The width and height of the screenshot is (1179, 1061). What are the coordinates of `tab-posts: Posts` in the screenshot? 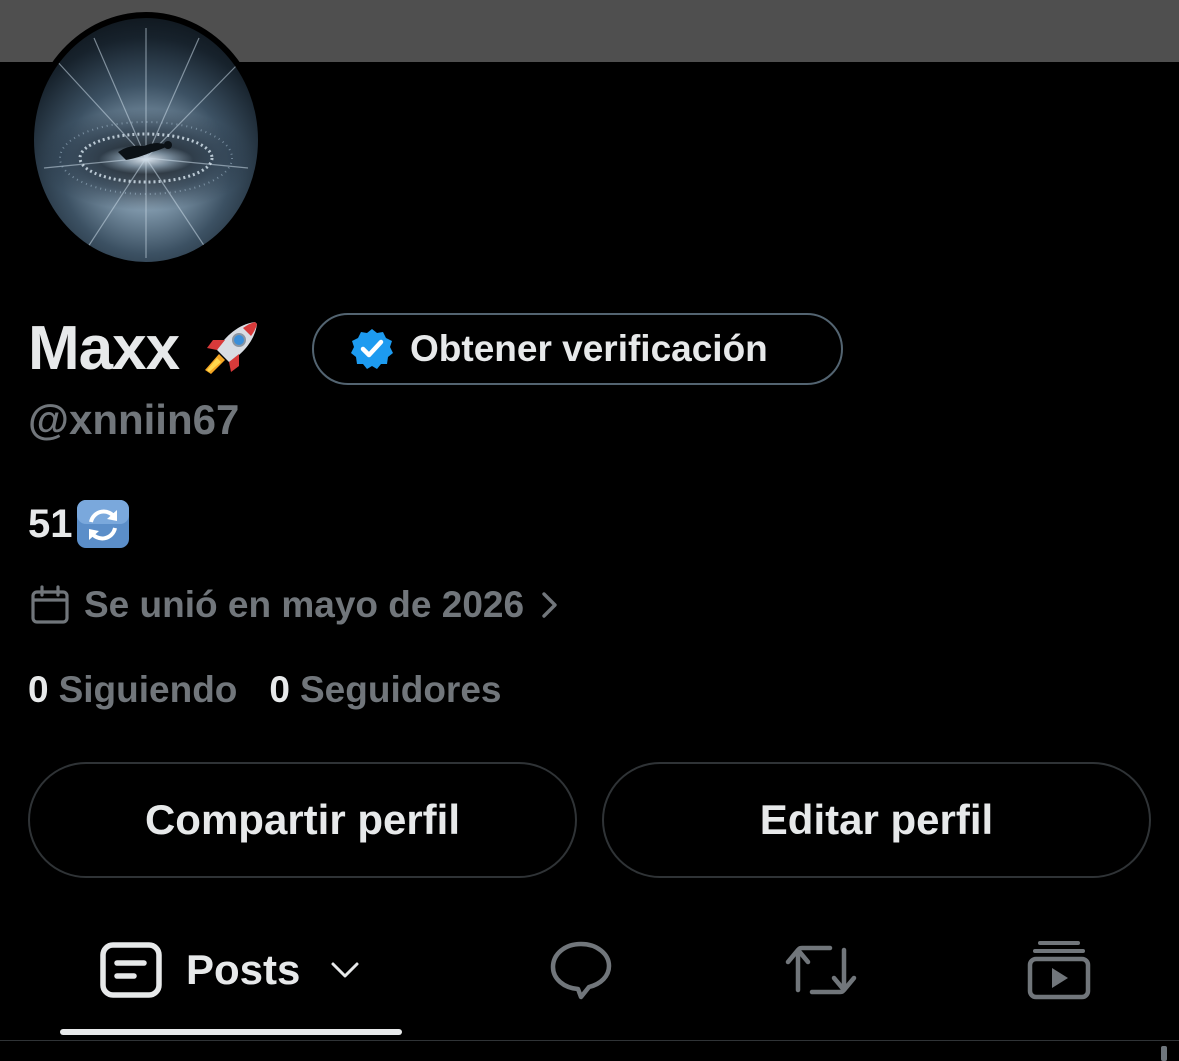 It's located at (231, 970).